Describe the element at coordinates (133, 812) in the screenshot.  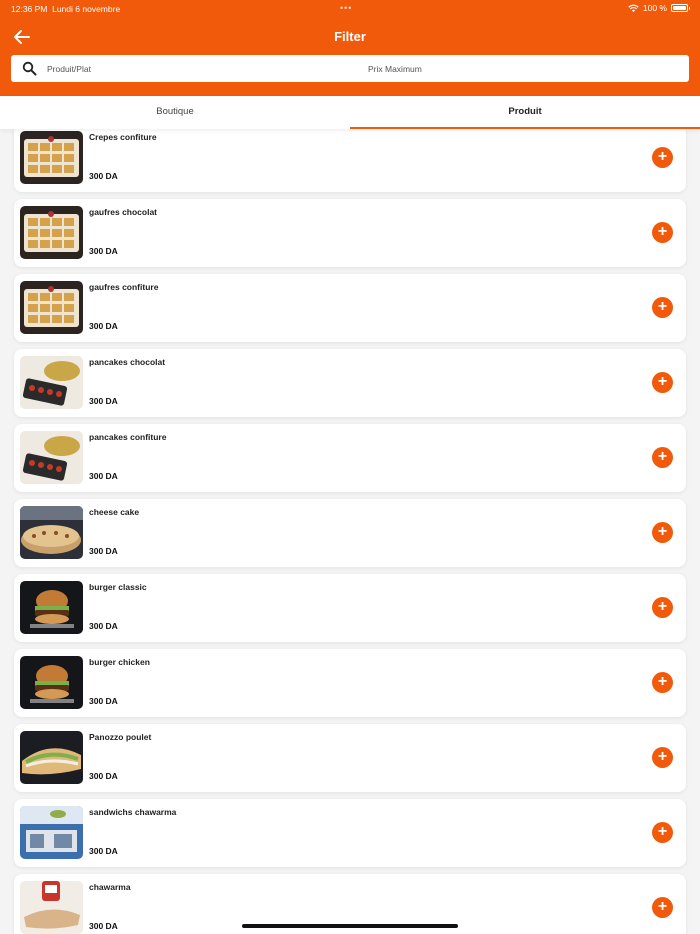
I see `product-name: sandwichs chawarma` at that location.